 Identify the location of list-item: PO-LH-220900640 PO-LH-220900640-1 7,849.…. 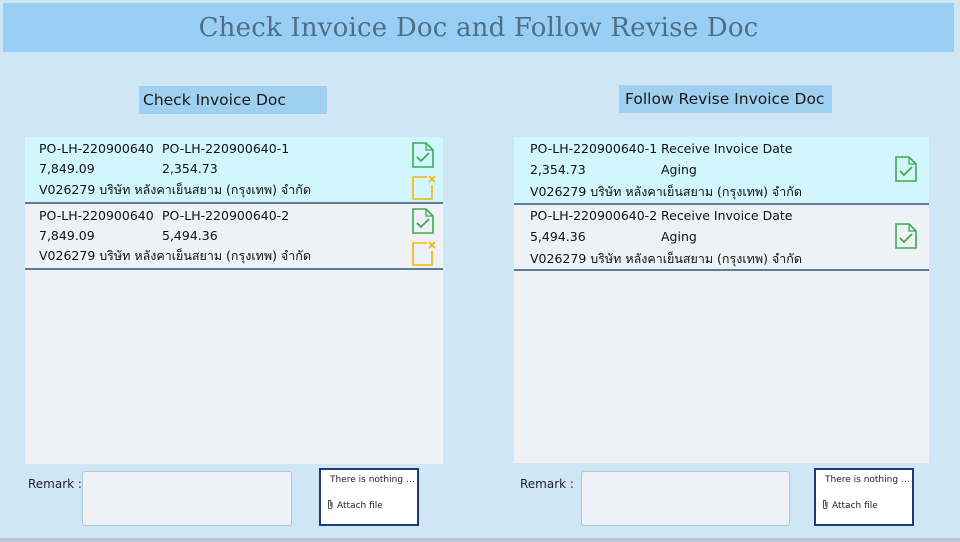
(234, 170).